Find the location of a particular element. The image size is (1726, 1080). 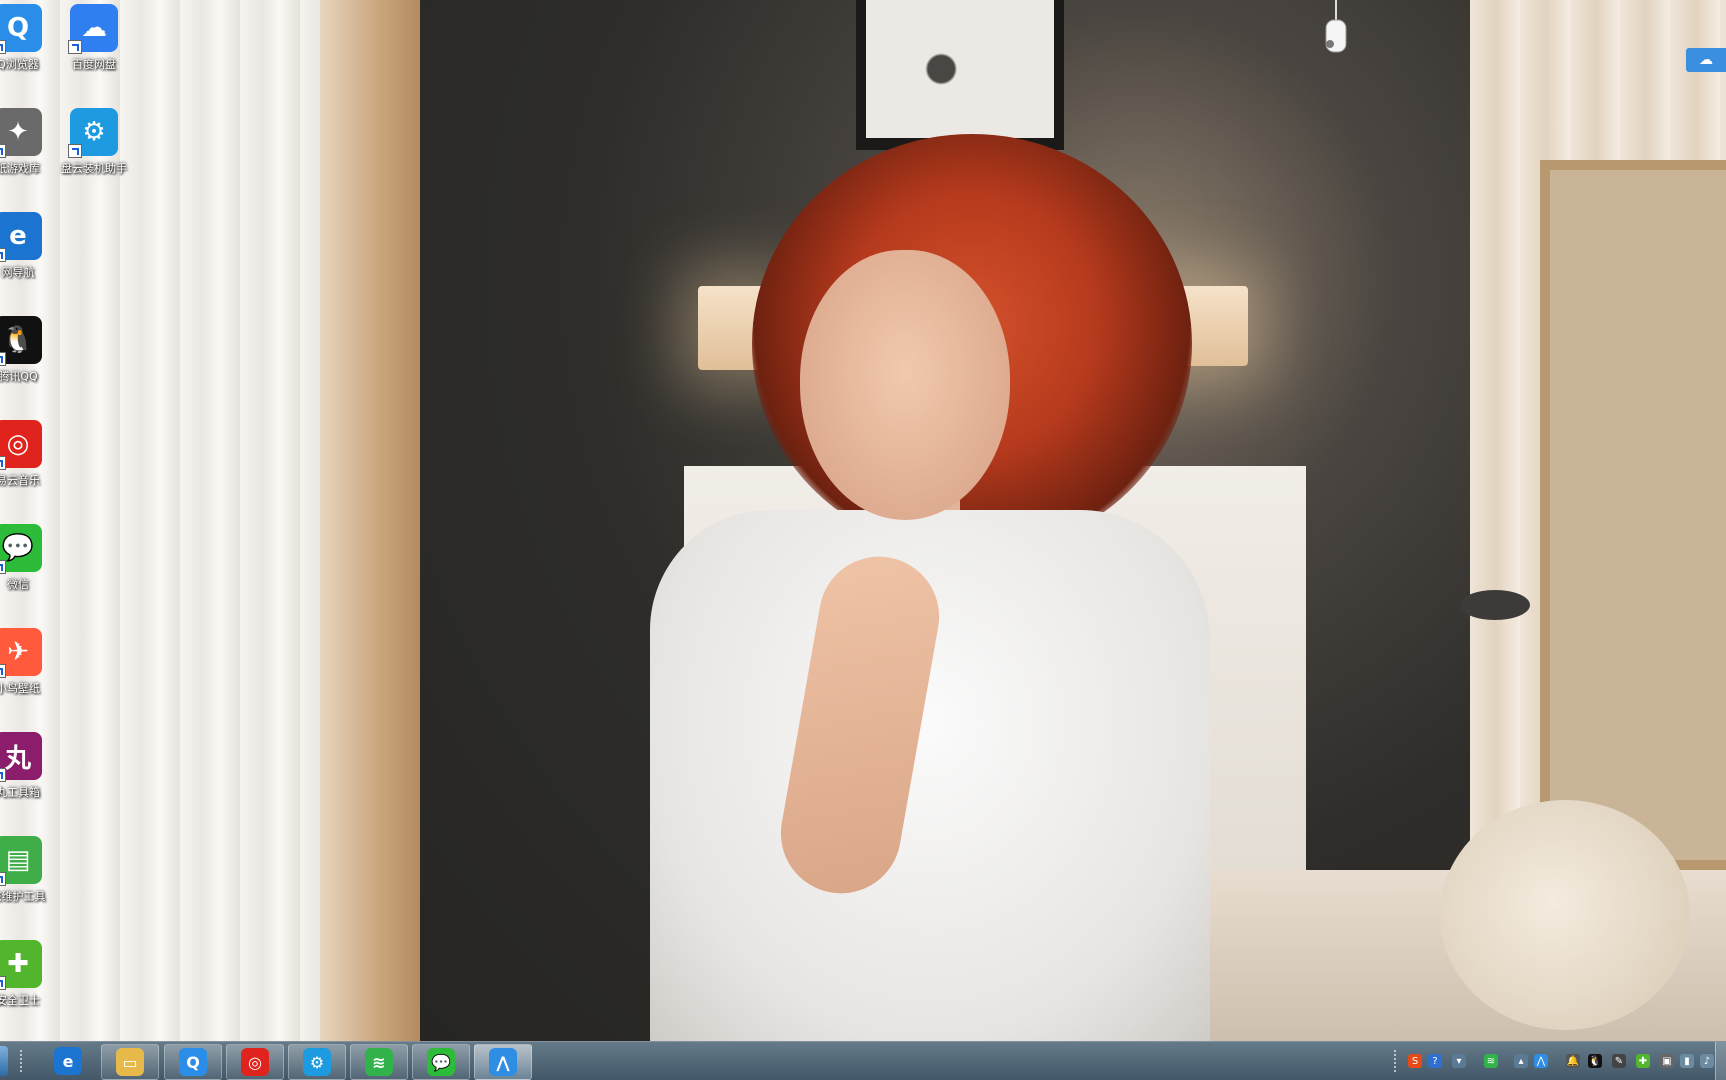

tool-tray-icon: ✎ is located at coordinates (1619, 1061).